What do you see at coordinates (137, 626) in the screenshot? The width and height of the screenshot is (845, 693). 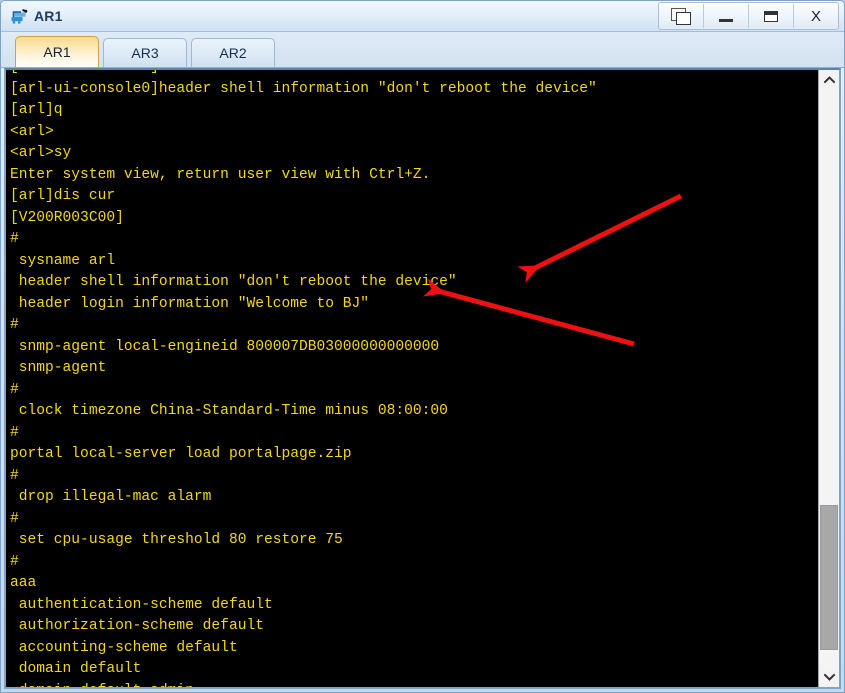 I see `console-line: authorization-scheme default` at bounding box center [137, 626].